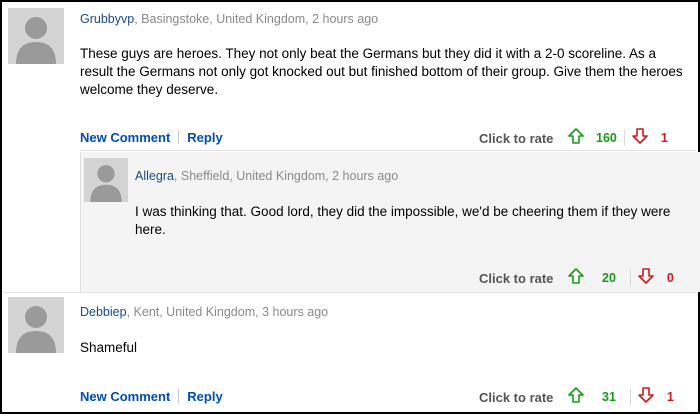 The image size is (700, 414). What do you see at coordinates (154, 176) in the screenshot?
I see `comment-username: Allegra` at bounding box center [154, 176].